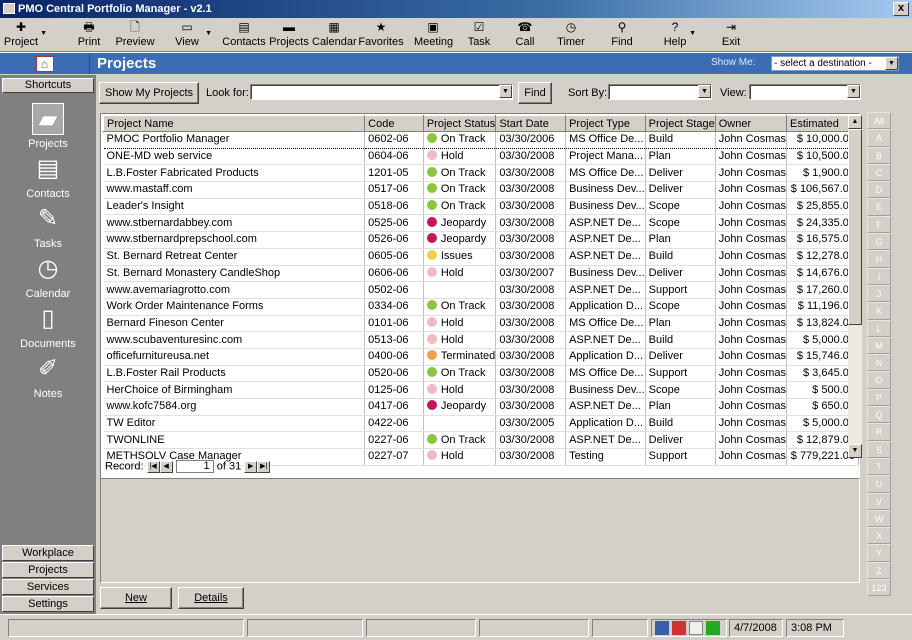 The width and height of the screenshot is (912, 640). Describe the element at coordinates (879, 536) in the screenshot. I see `alpha-index-x: X` at that location.